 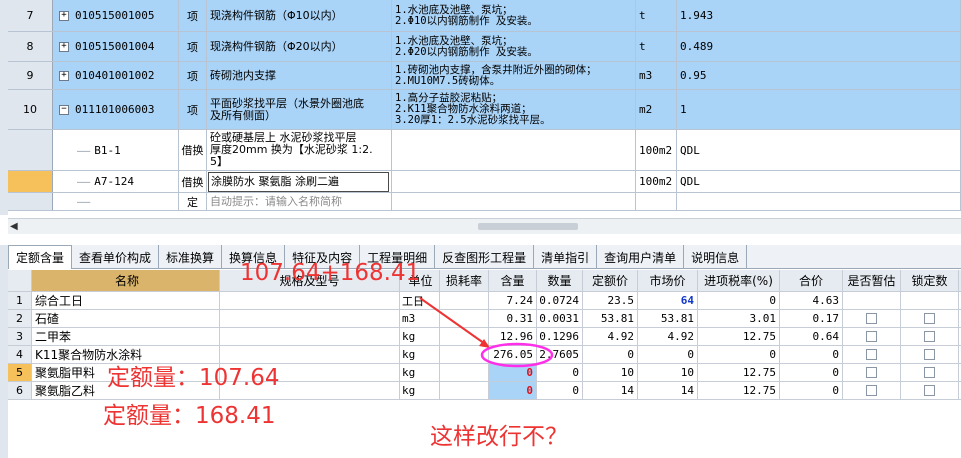 What do you see at coordinates (330, 273) in the screenshot?
I see `annotation-sum: 107.64+168.41` at bounding box center [330, 273].